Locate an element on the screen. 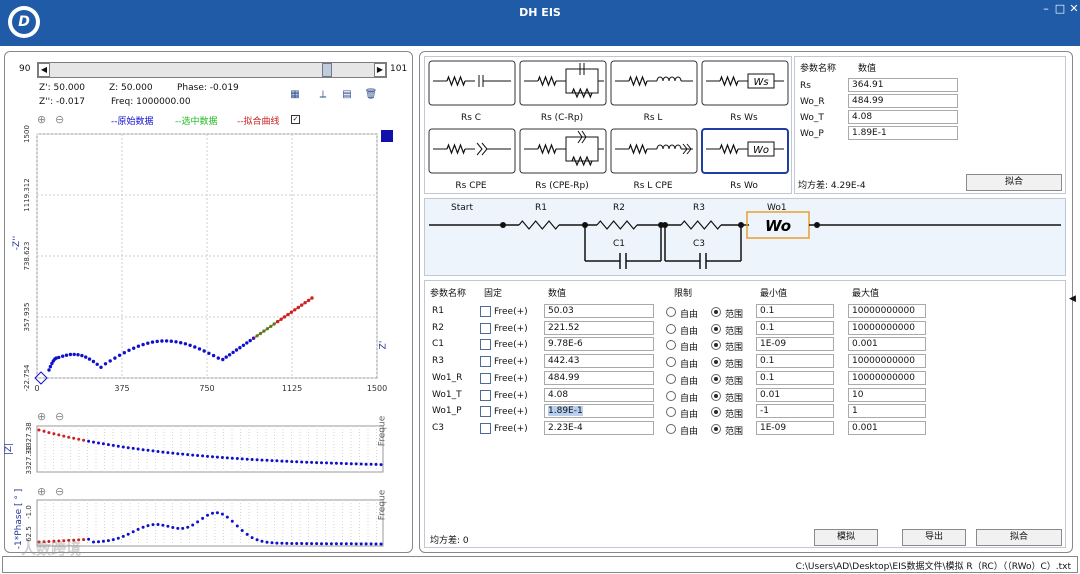 The height and width of the screenshot is (574, 1080). collapse-arrow-icon: ◀ is located at coordinates (1072, 299).